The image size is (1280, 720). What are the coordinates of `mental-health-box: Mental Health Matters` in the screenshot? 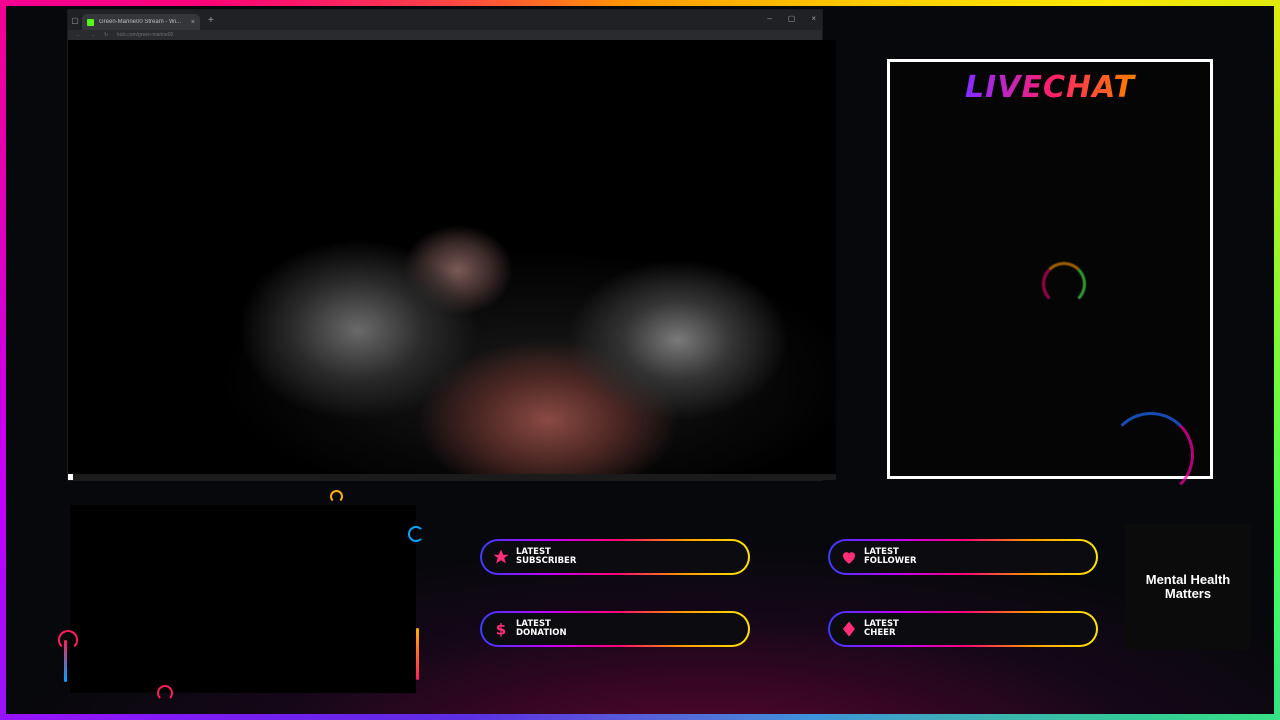 It's located at (1188, 587).